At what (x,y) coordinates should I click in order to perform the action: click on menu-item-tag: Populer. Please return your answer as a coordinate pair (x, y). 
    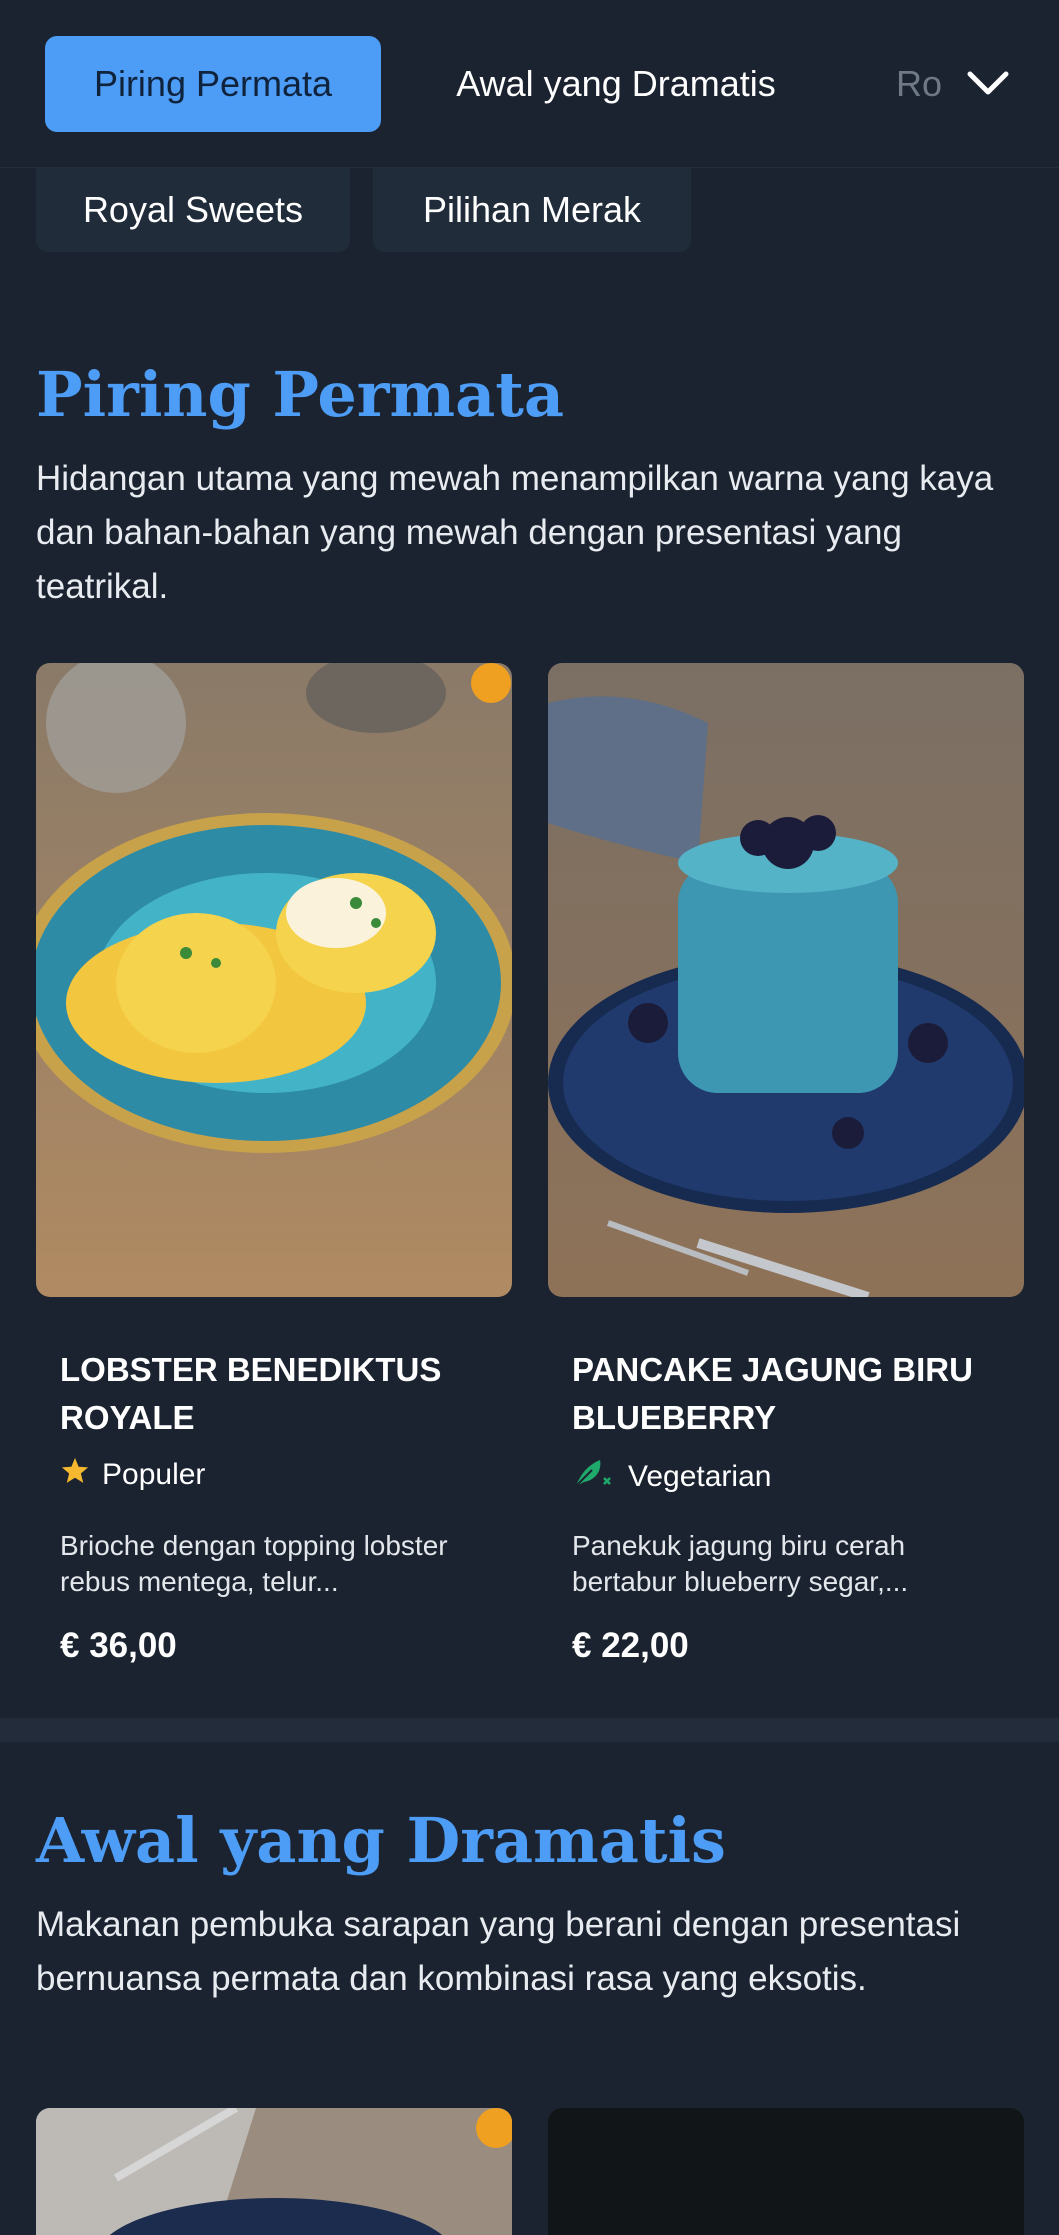
    Looking at the image, I should click on (132, 1475).